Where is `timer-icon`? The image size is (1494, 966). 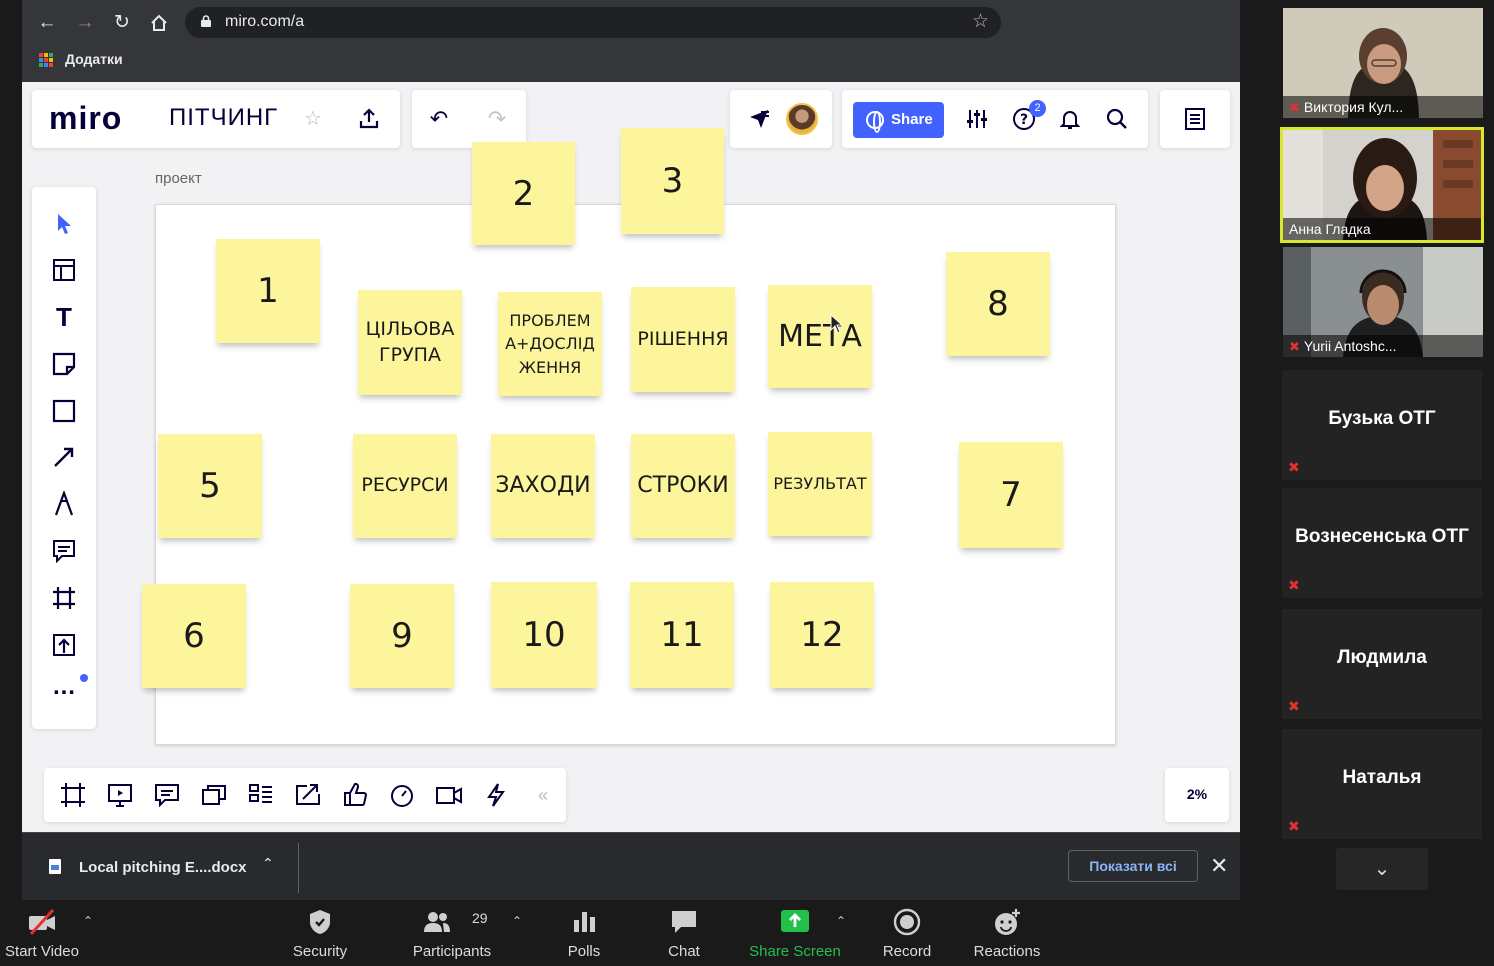
timer-icon is located at coordinates (402, 795).